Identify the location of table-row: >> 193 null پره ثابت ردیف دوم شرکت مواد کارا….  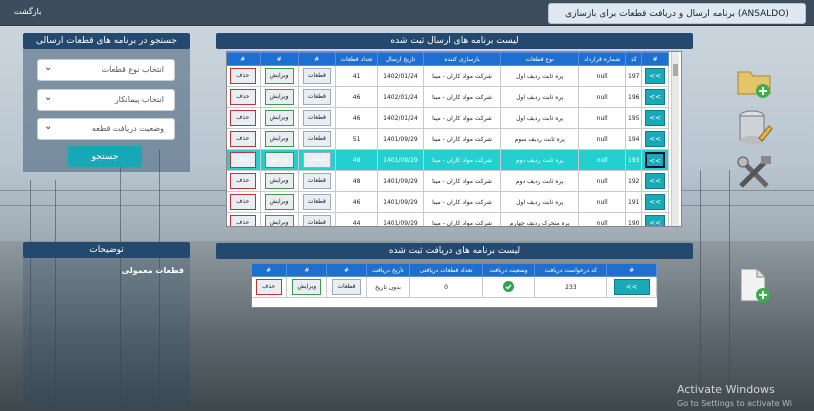
(448, 160).